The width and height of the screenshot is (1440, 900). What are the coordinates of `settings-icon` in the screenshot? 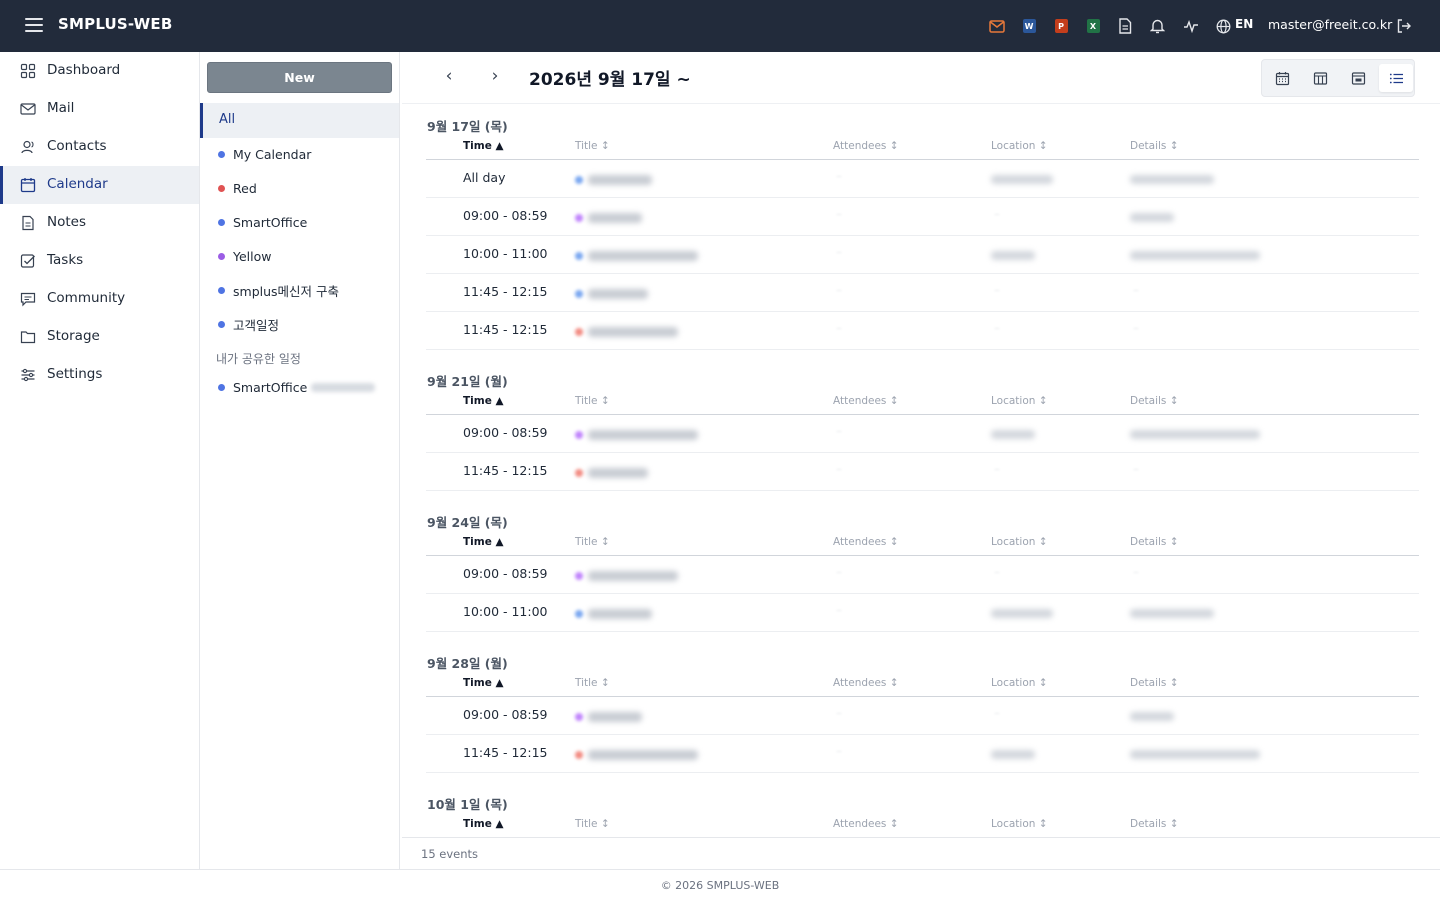 It's located at (28, 375).